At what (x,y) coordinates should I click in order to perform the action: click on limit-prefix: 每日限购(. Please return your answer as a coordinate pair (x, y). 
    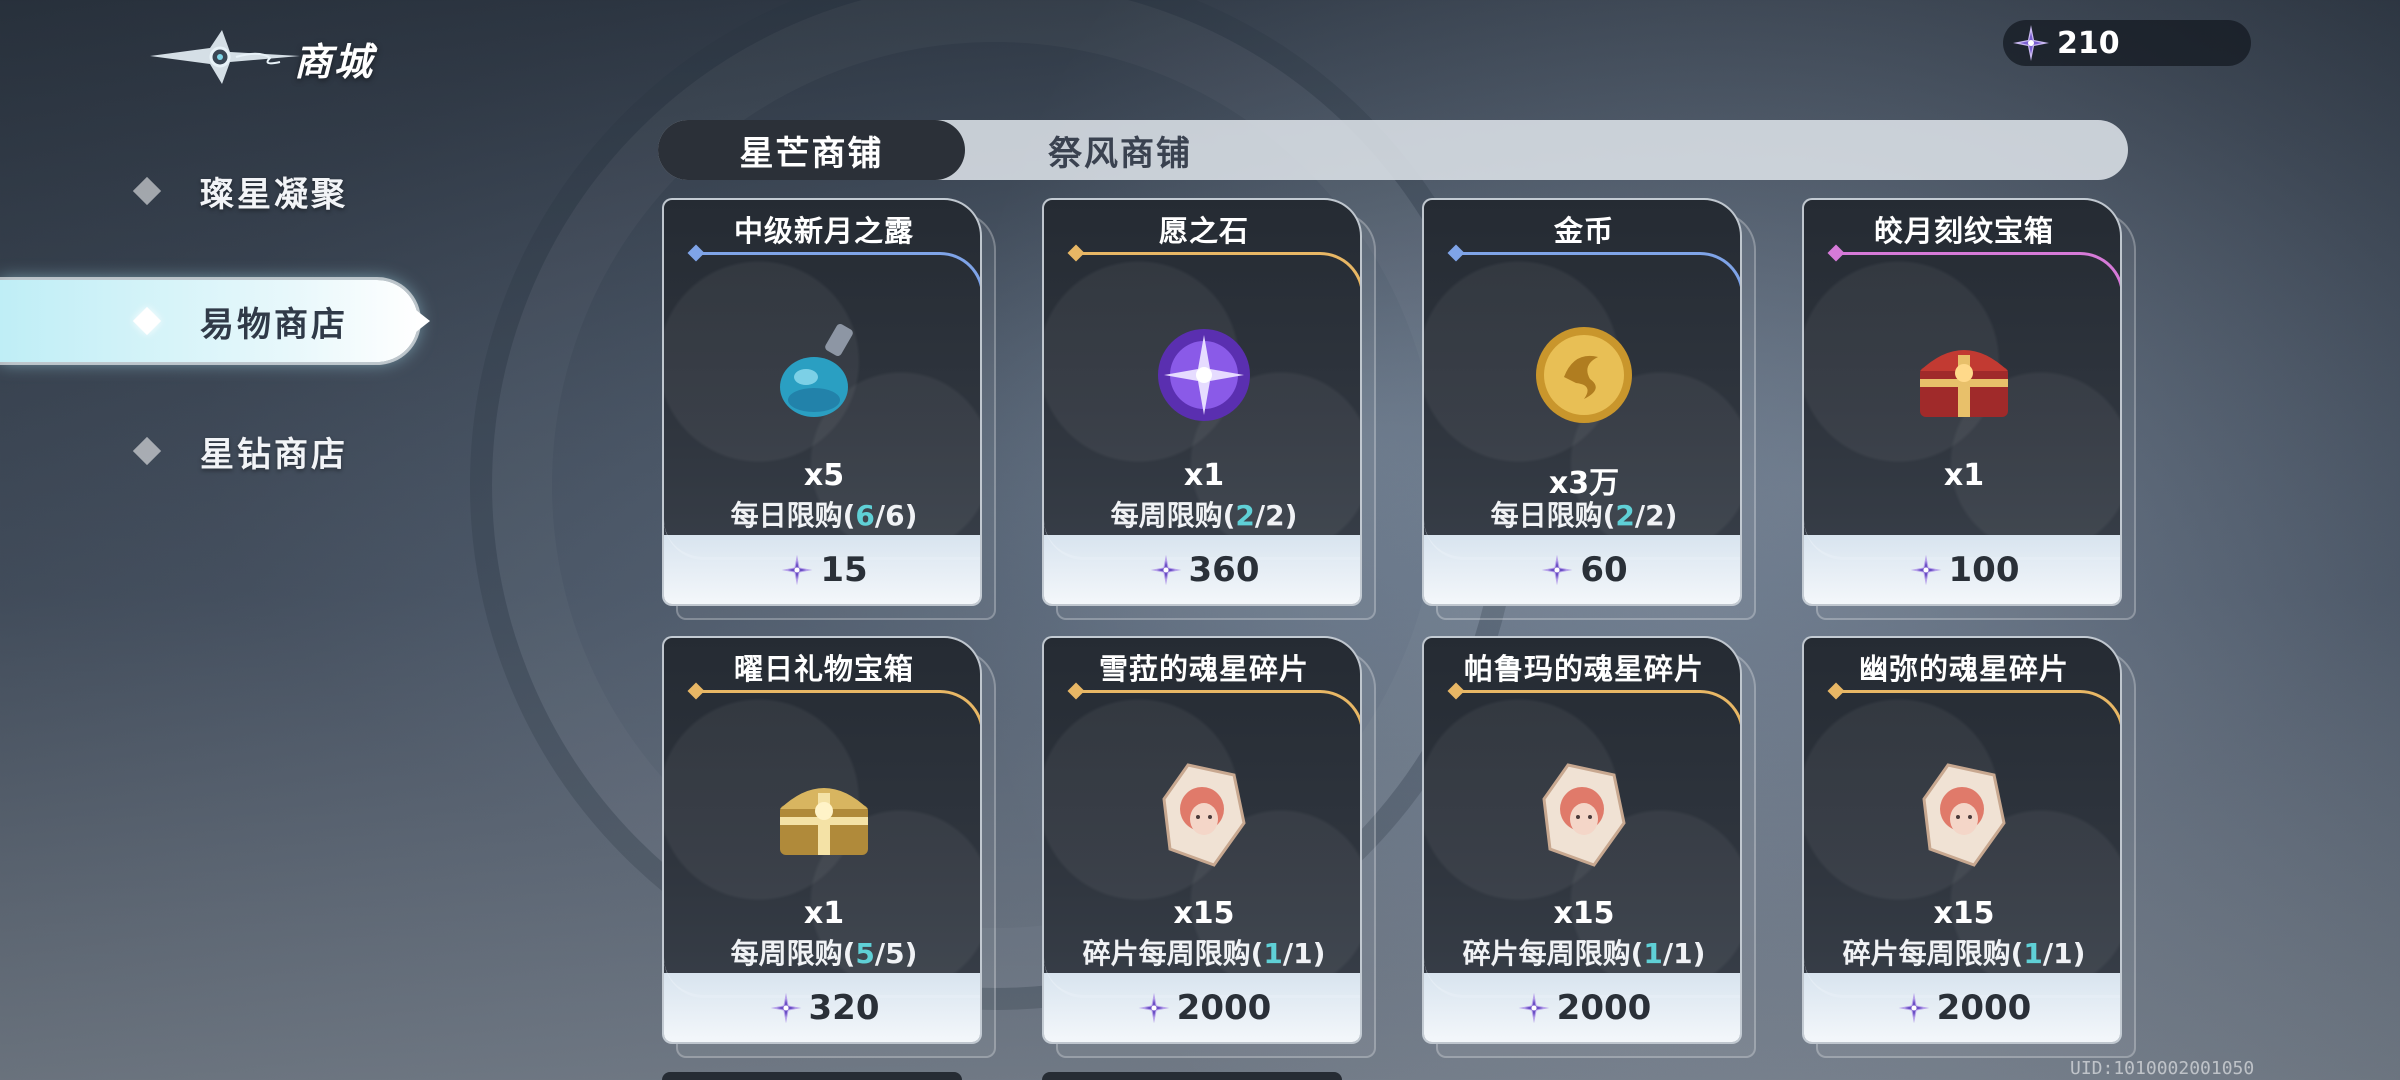
    Looking at the image, I should click on (793, 515).